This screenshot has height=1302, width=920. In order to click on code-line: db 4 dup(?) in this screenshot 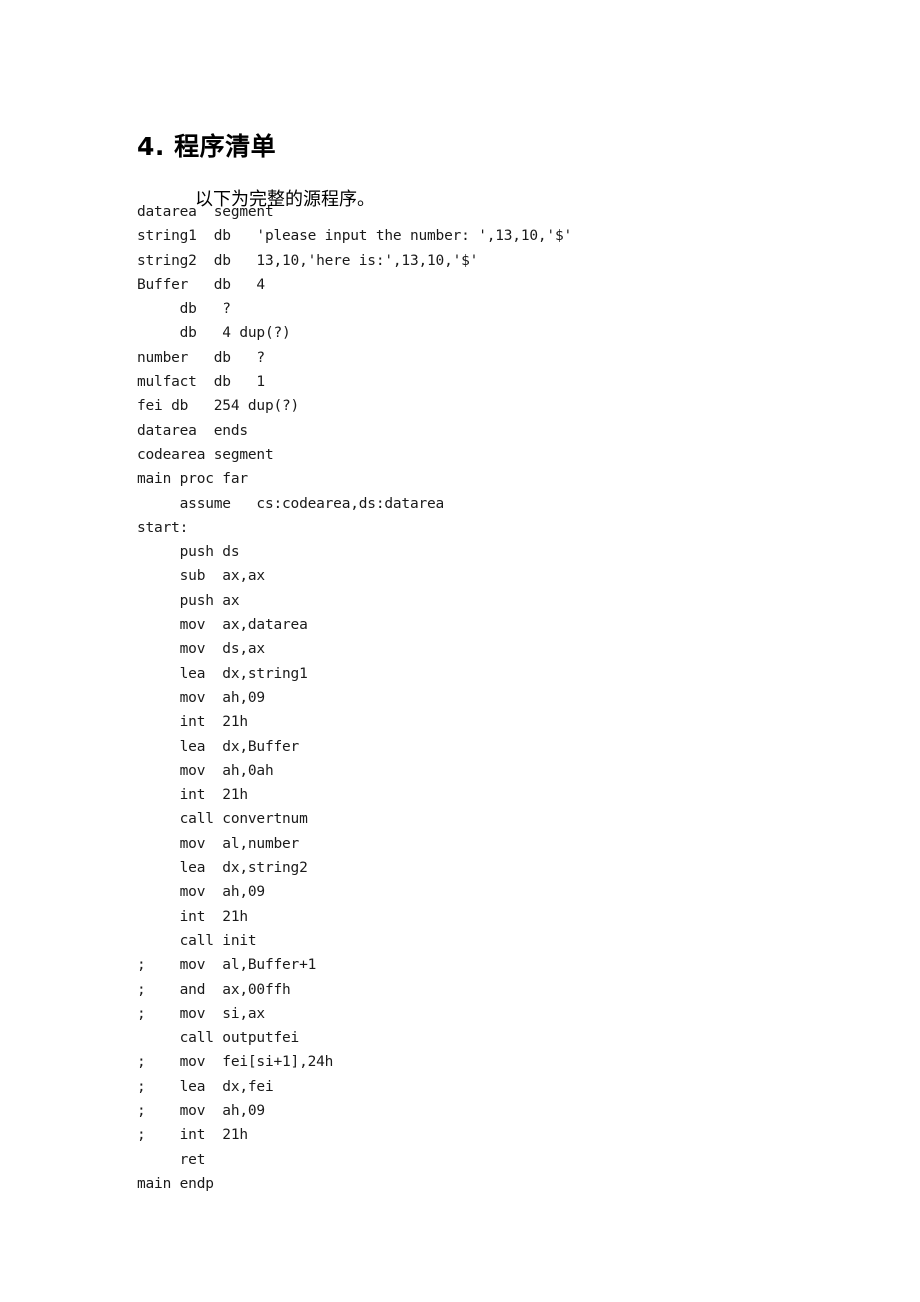, I will do `click(214, 333)`.